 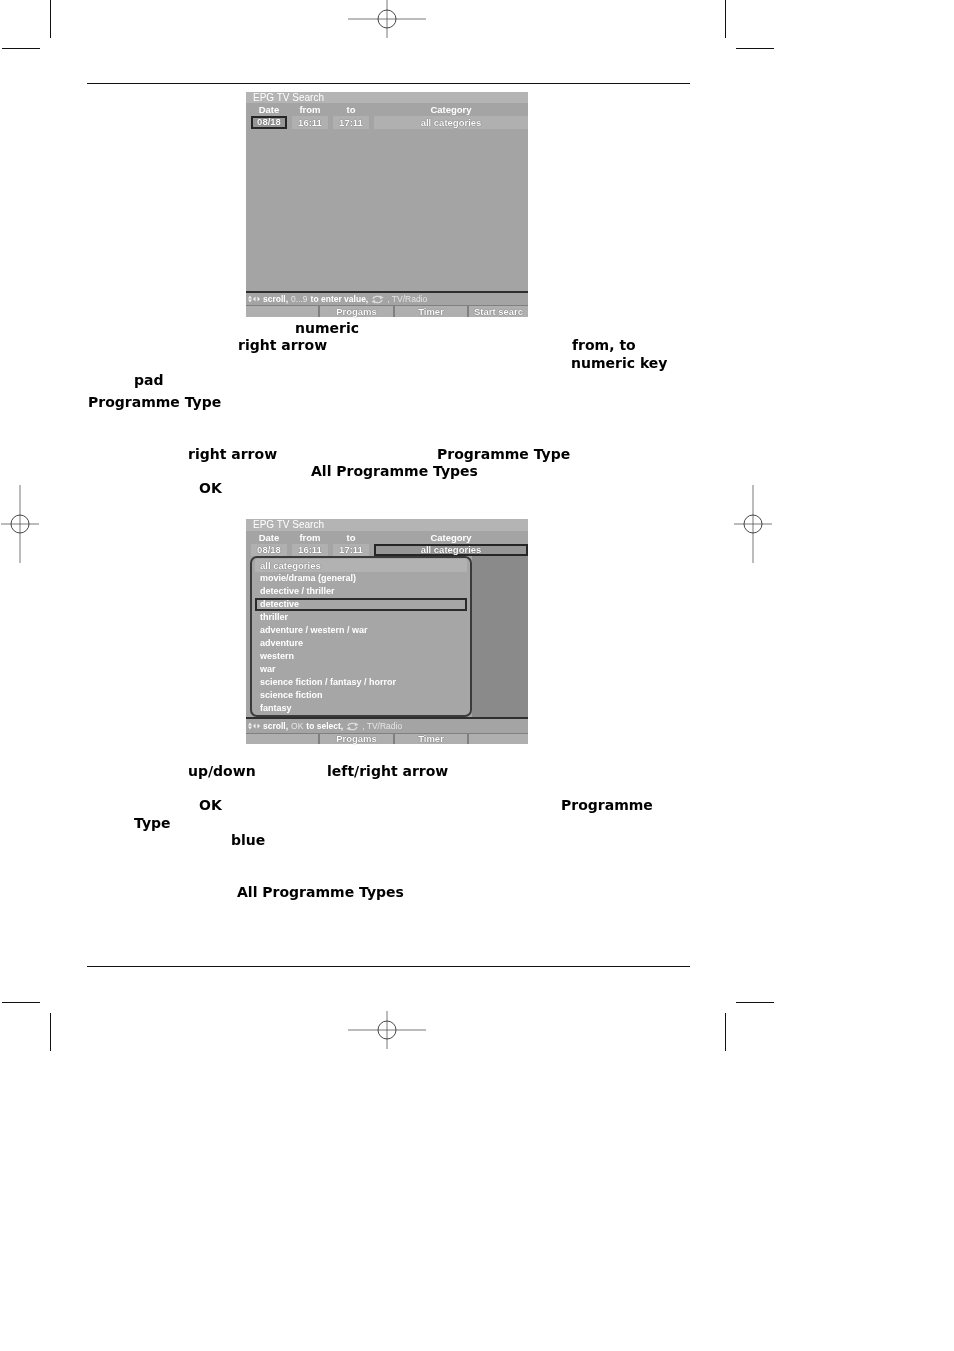 What do you see at coordinates (388, 771) in the screenshot?
I see `bold-term: left/right arrow` at bounding box center [388, 771].